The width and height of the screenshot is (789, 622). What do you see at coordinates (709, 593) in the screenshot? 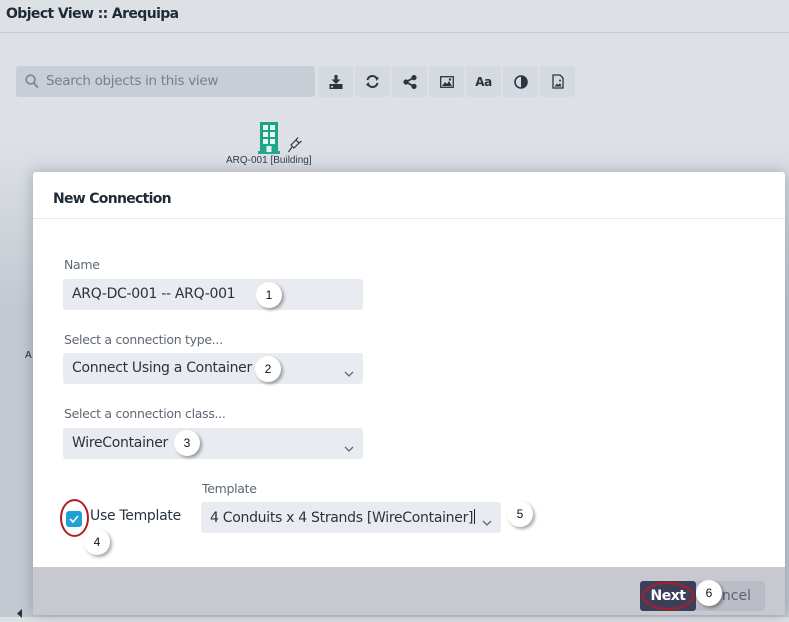
I see `step-badge-6: 6` at bounding box center [709, 593].